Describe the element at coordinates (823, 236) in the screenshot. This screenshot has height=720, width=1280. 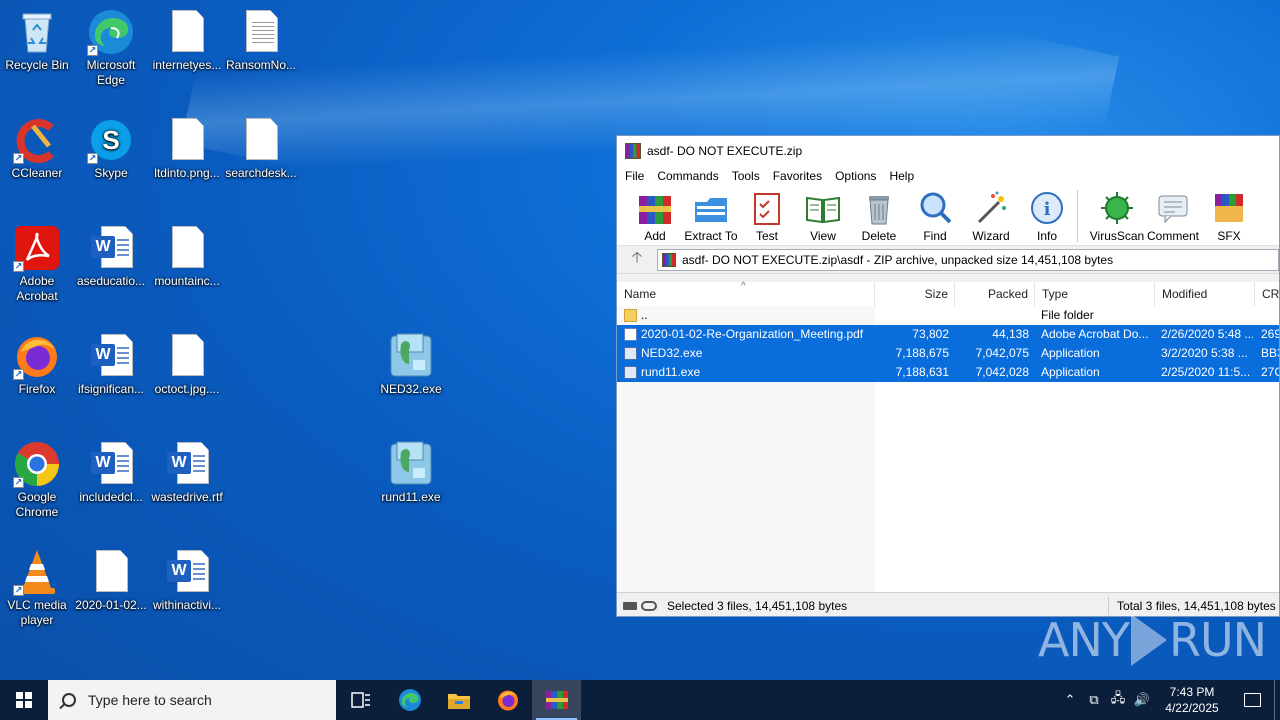
I see `view-label: View` at that location.